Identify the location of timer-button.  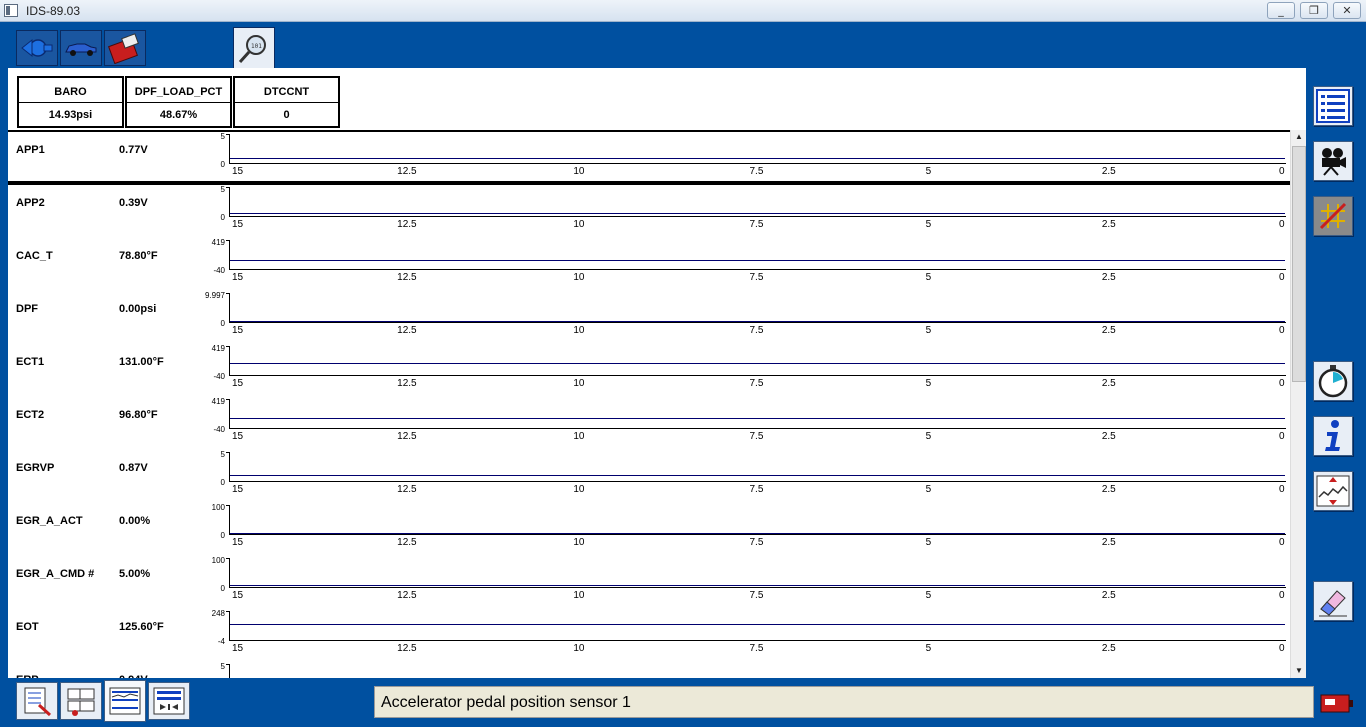
(1333, 381).